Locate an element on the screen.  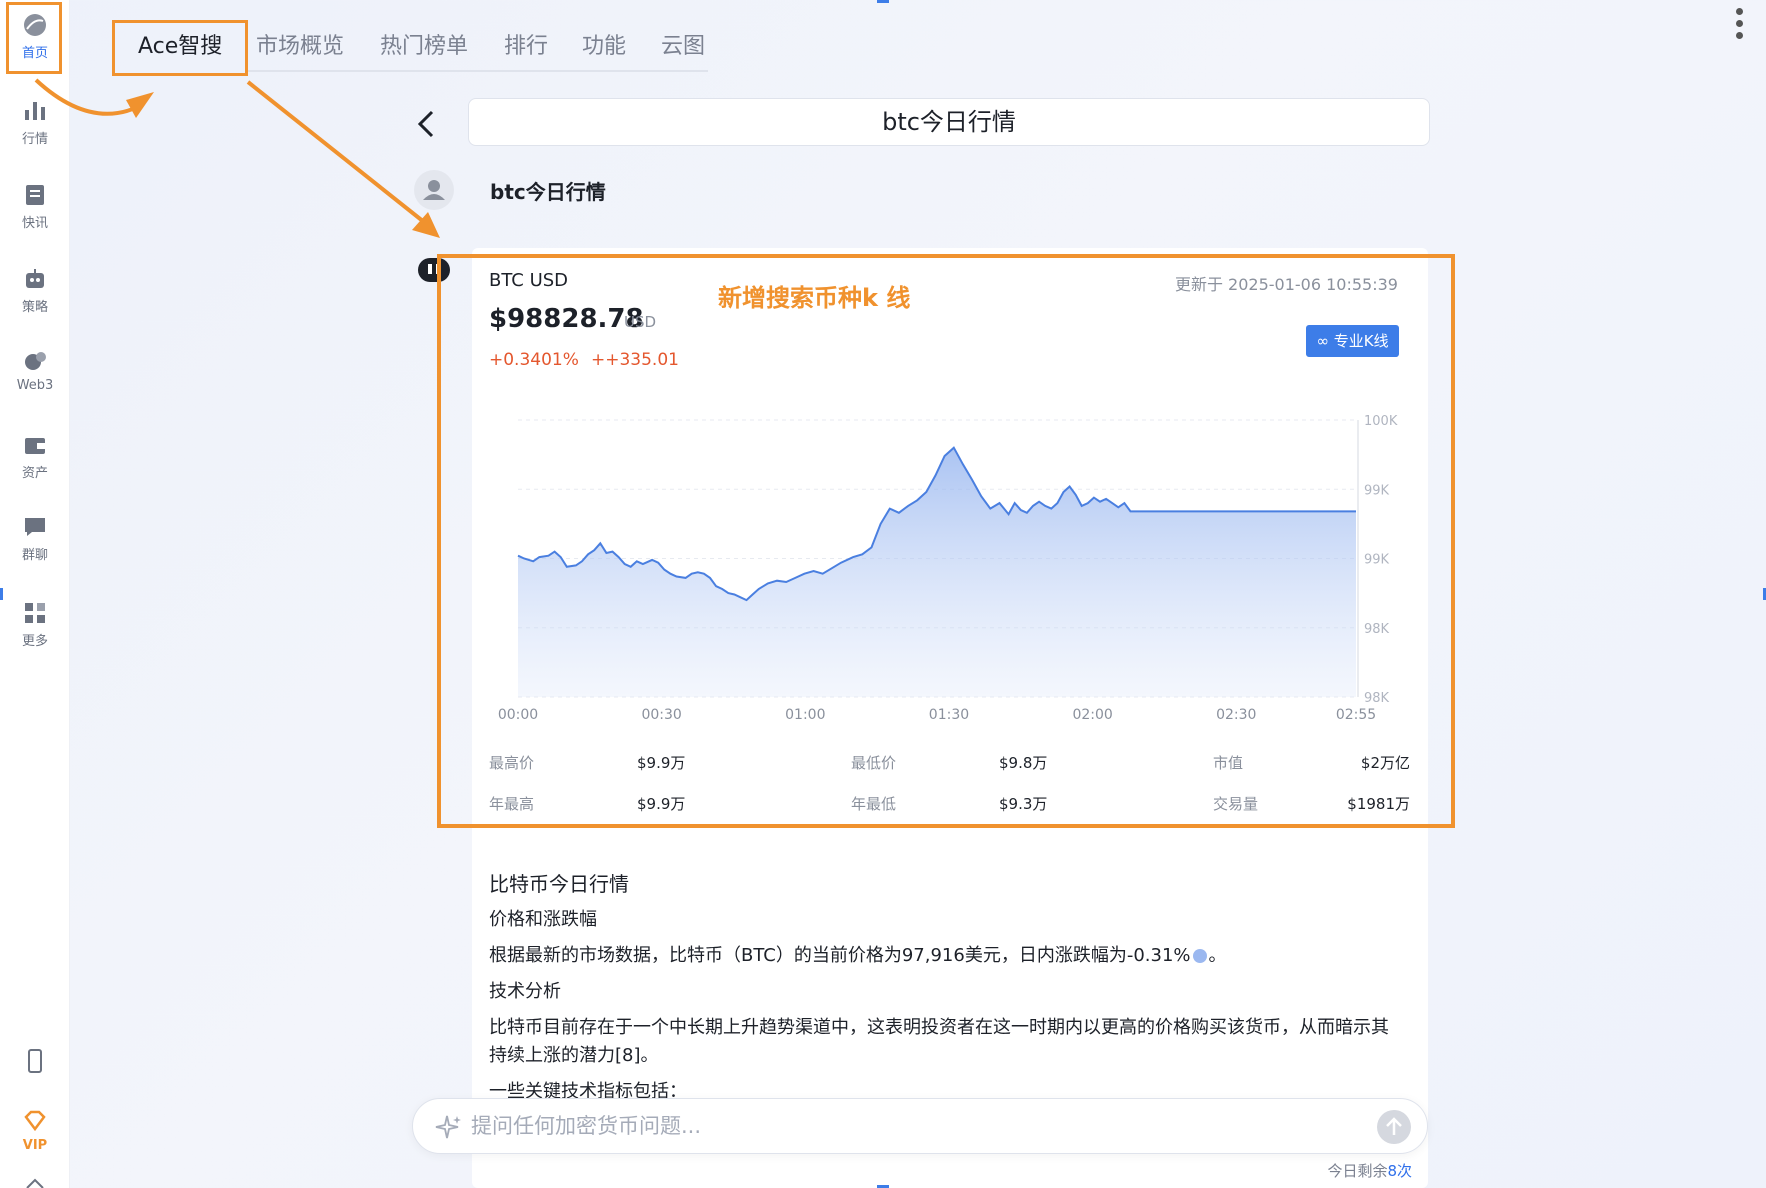
bar-chart-icon is located at coordinates (35, 111).